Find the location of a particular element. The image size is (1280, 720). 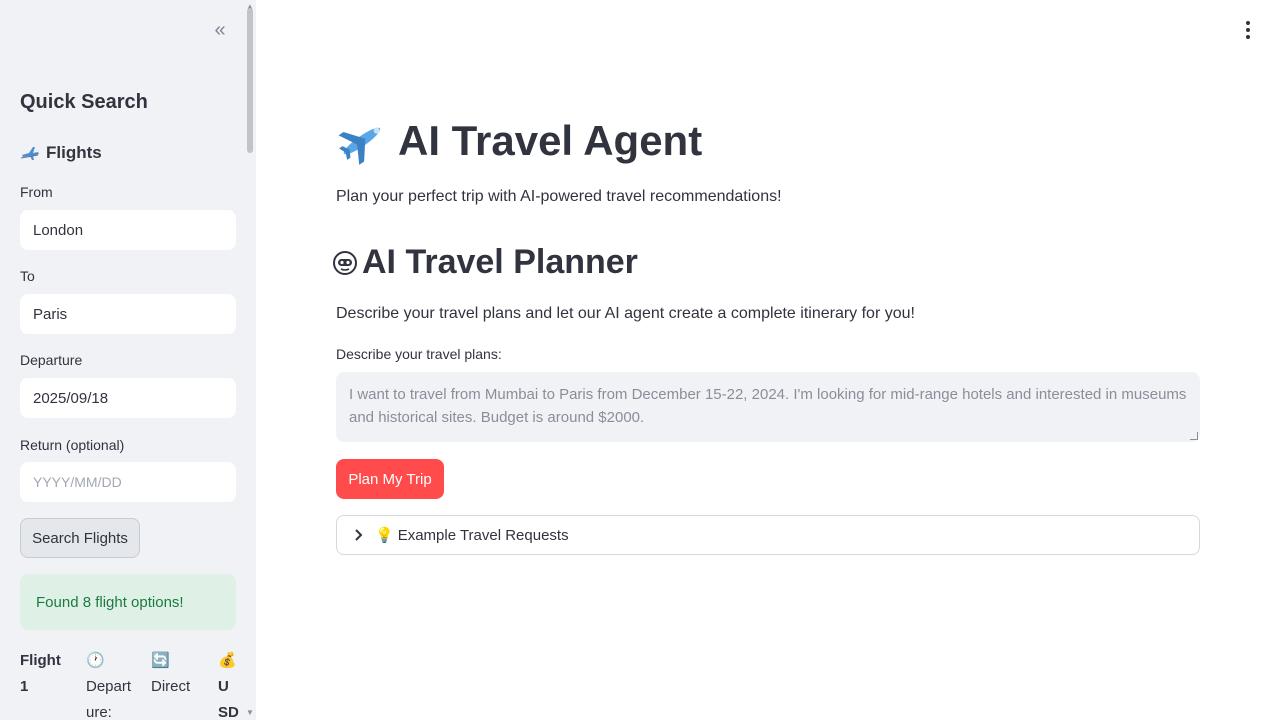

page-title: AI Travel Agent is located at coordinates (519, 141).